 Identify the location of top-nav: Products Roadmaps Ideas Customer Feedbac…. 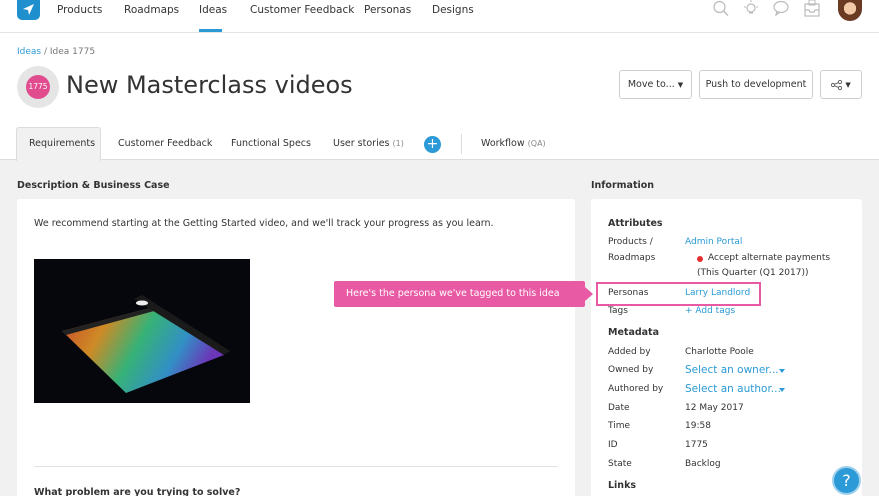
(439, 16).